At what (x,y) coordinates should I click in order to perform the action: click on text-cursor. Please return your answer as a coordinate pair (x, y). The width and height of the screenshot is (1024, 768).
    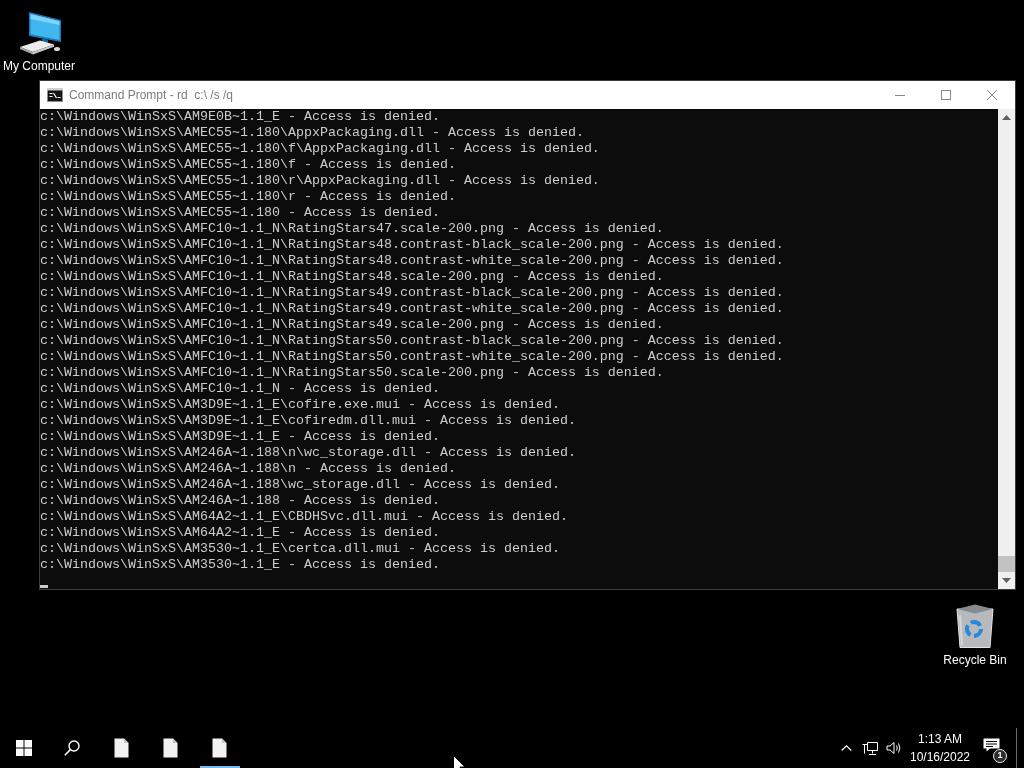
    Looking at the image, I should click on (44, 586).